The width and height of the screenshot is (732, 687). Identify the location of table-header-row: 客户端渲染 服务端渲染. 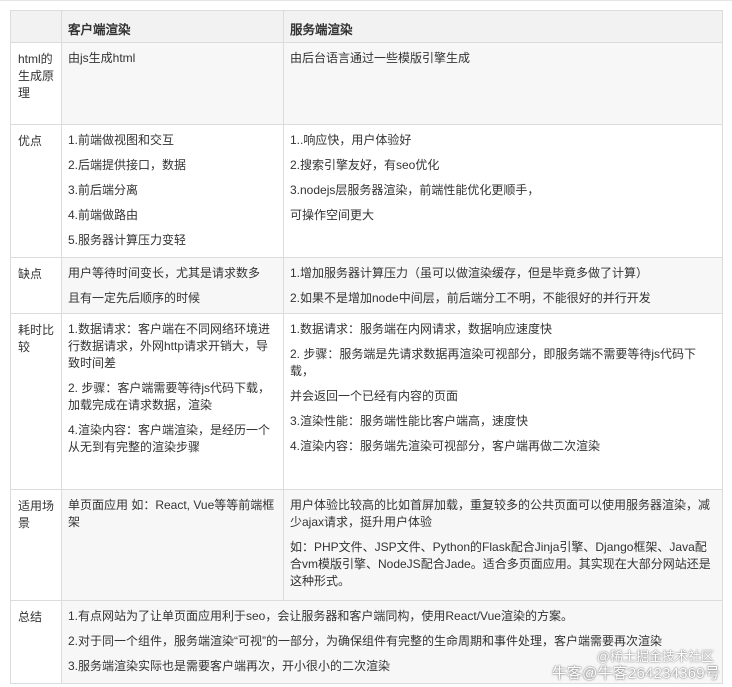
(366, 26).